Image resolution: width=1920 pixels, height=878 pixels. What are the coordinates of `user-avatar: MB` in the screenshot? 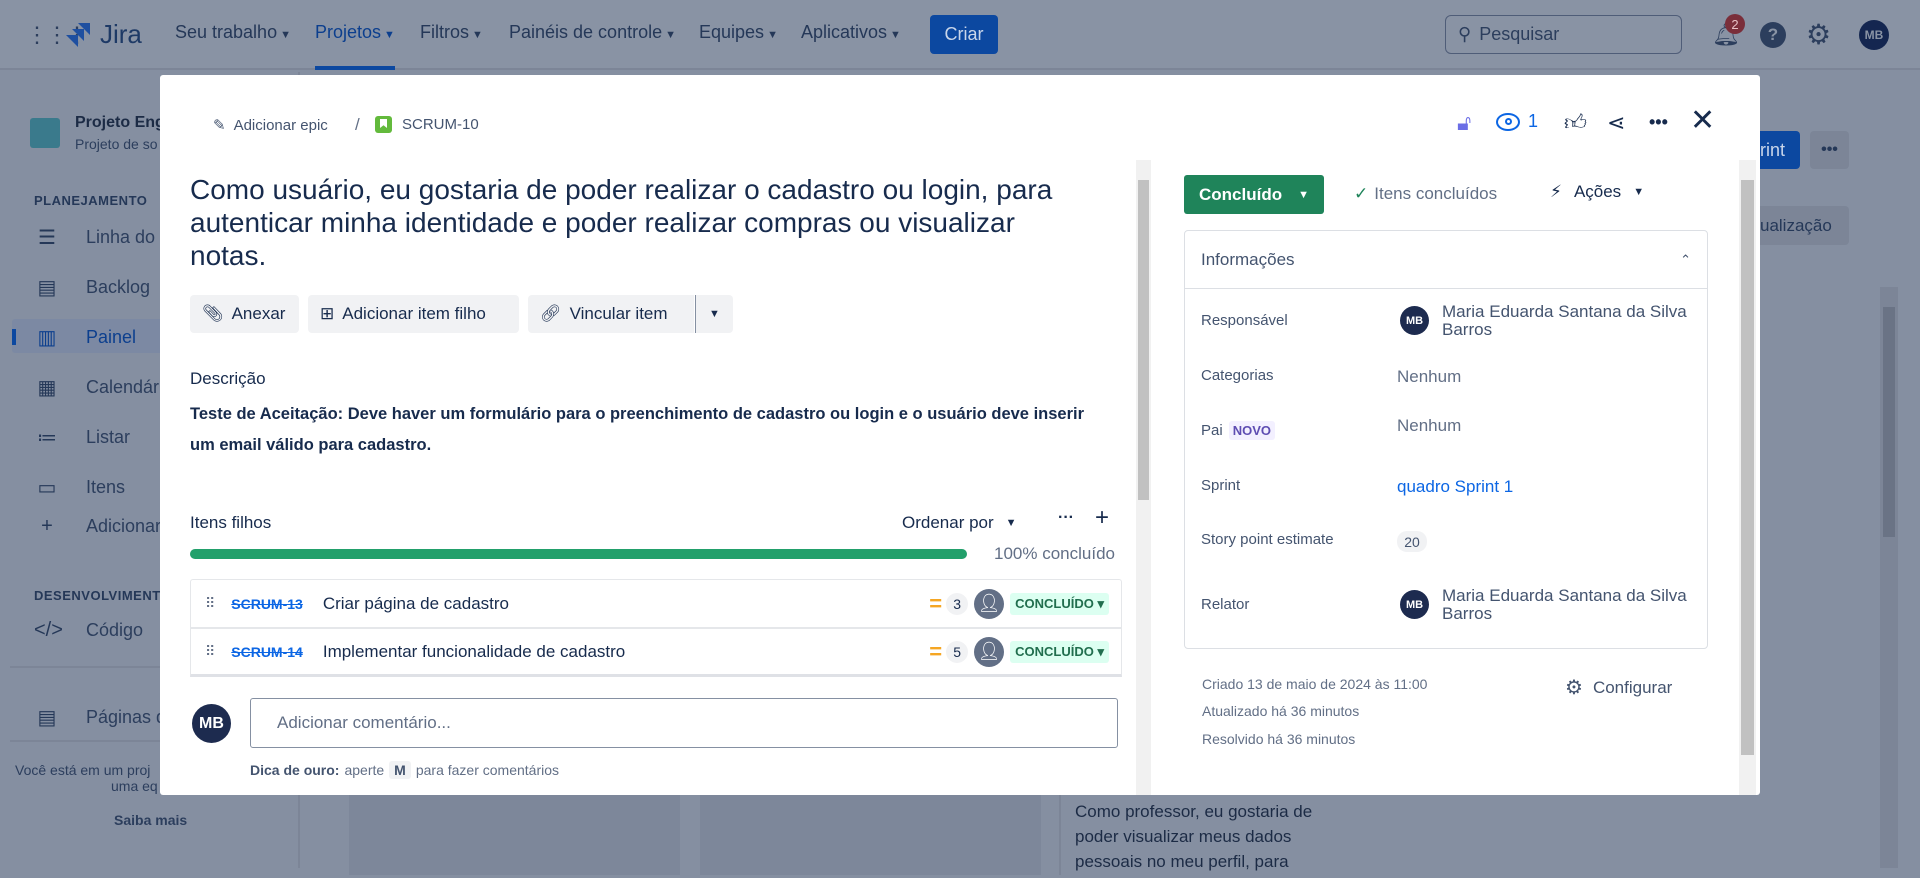 It's located at (1874, 35).